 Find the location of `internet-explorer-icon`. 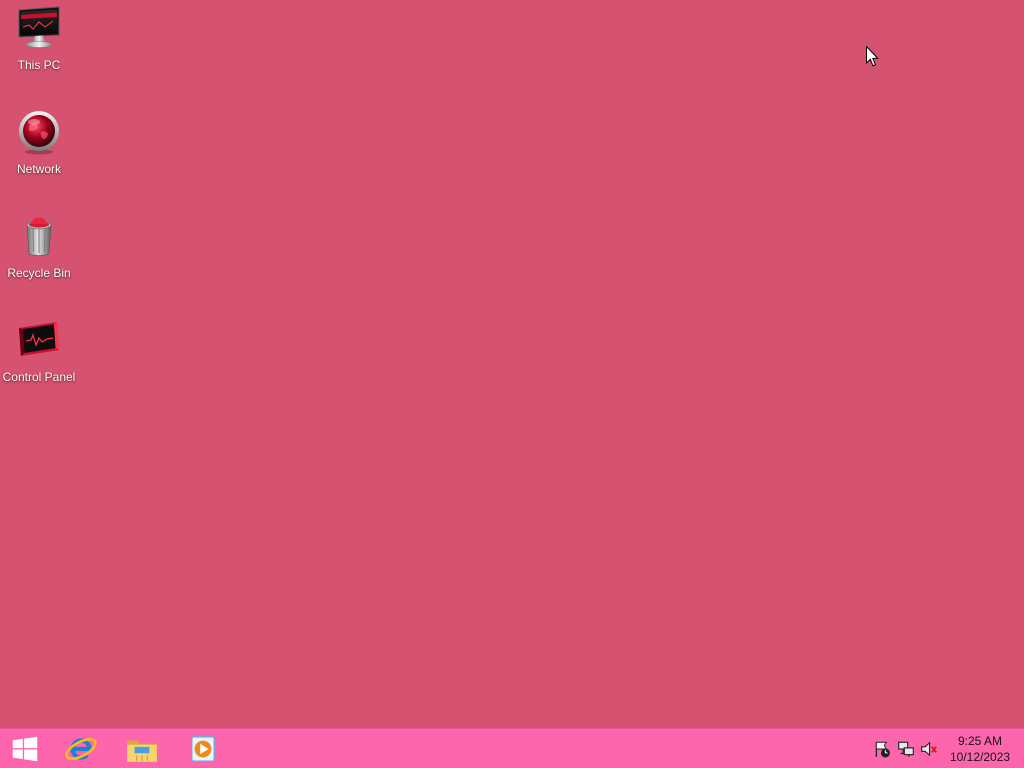

internet-explorer-icon is located at coordinates (81, 748).